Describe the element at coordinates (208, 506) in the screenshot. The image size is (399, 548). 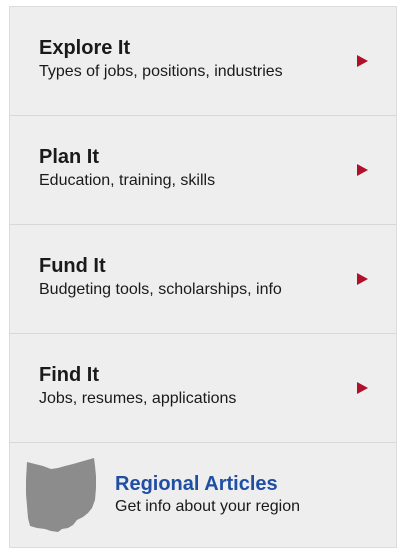
I see `regional-articles-subtitle: Get info about your region` at that location.